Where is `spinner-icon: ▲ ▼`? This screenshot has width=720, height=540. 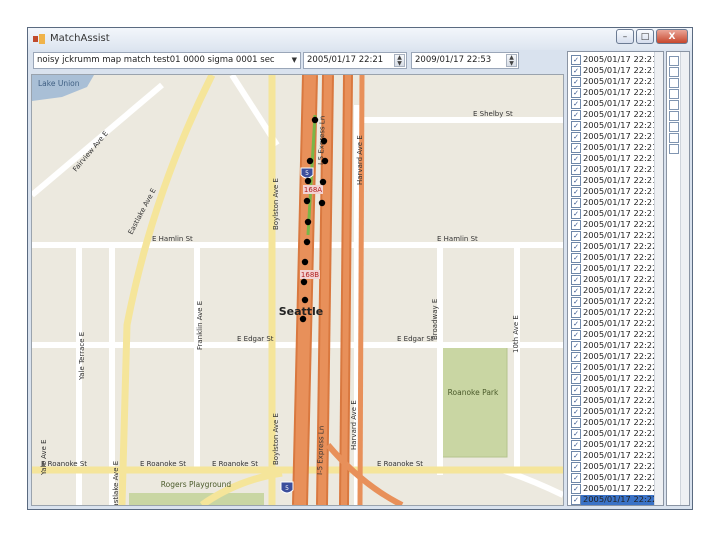
spinner-icon: ▲ ▼ is located at coordinates (511, 60).